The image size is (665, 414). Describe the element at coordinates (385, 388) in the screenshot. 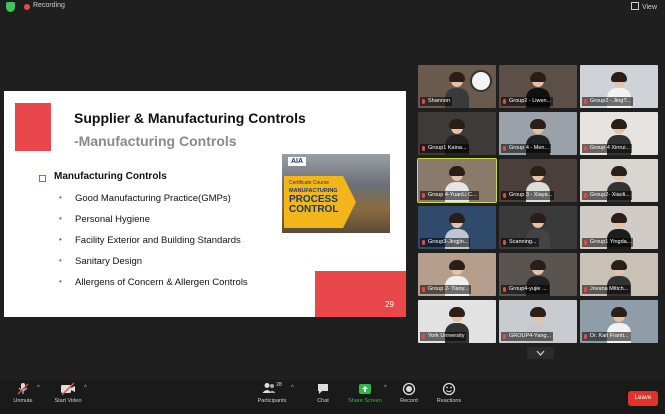

I see `share-options-caret-icon: ^` at that location.